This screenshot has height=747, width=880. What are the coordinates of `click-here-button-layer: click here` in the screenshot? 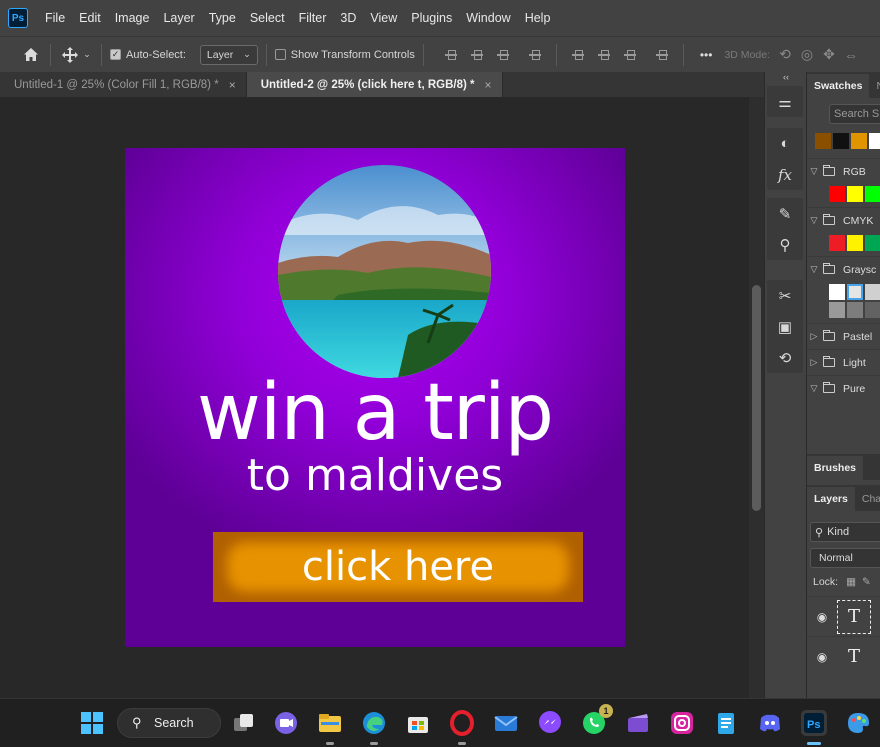 It's located at (398, 567).